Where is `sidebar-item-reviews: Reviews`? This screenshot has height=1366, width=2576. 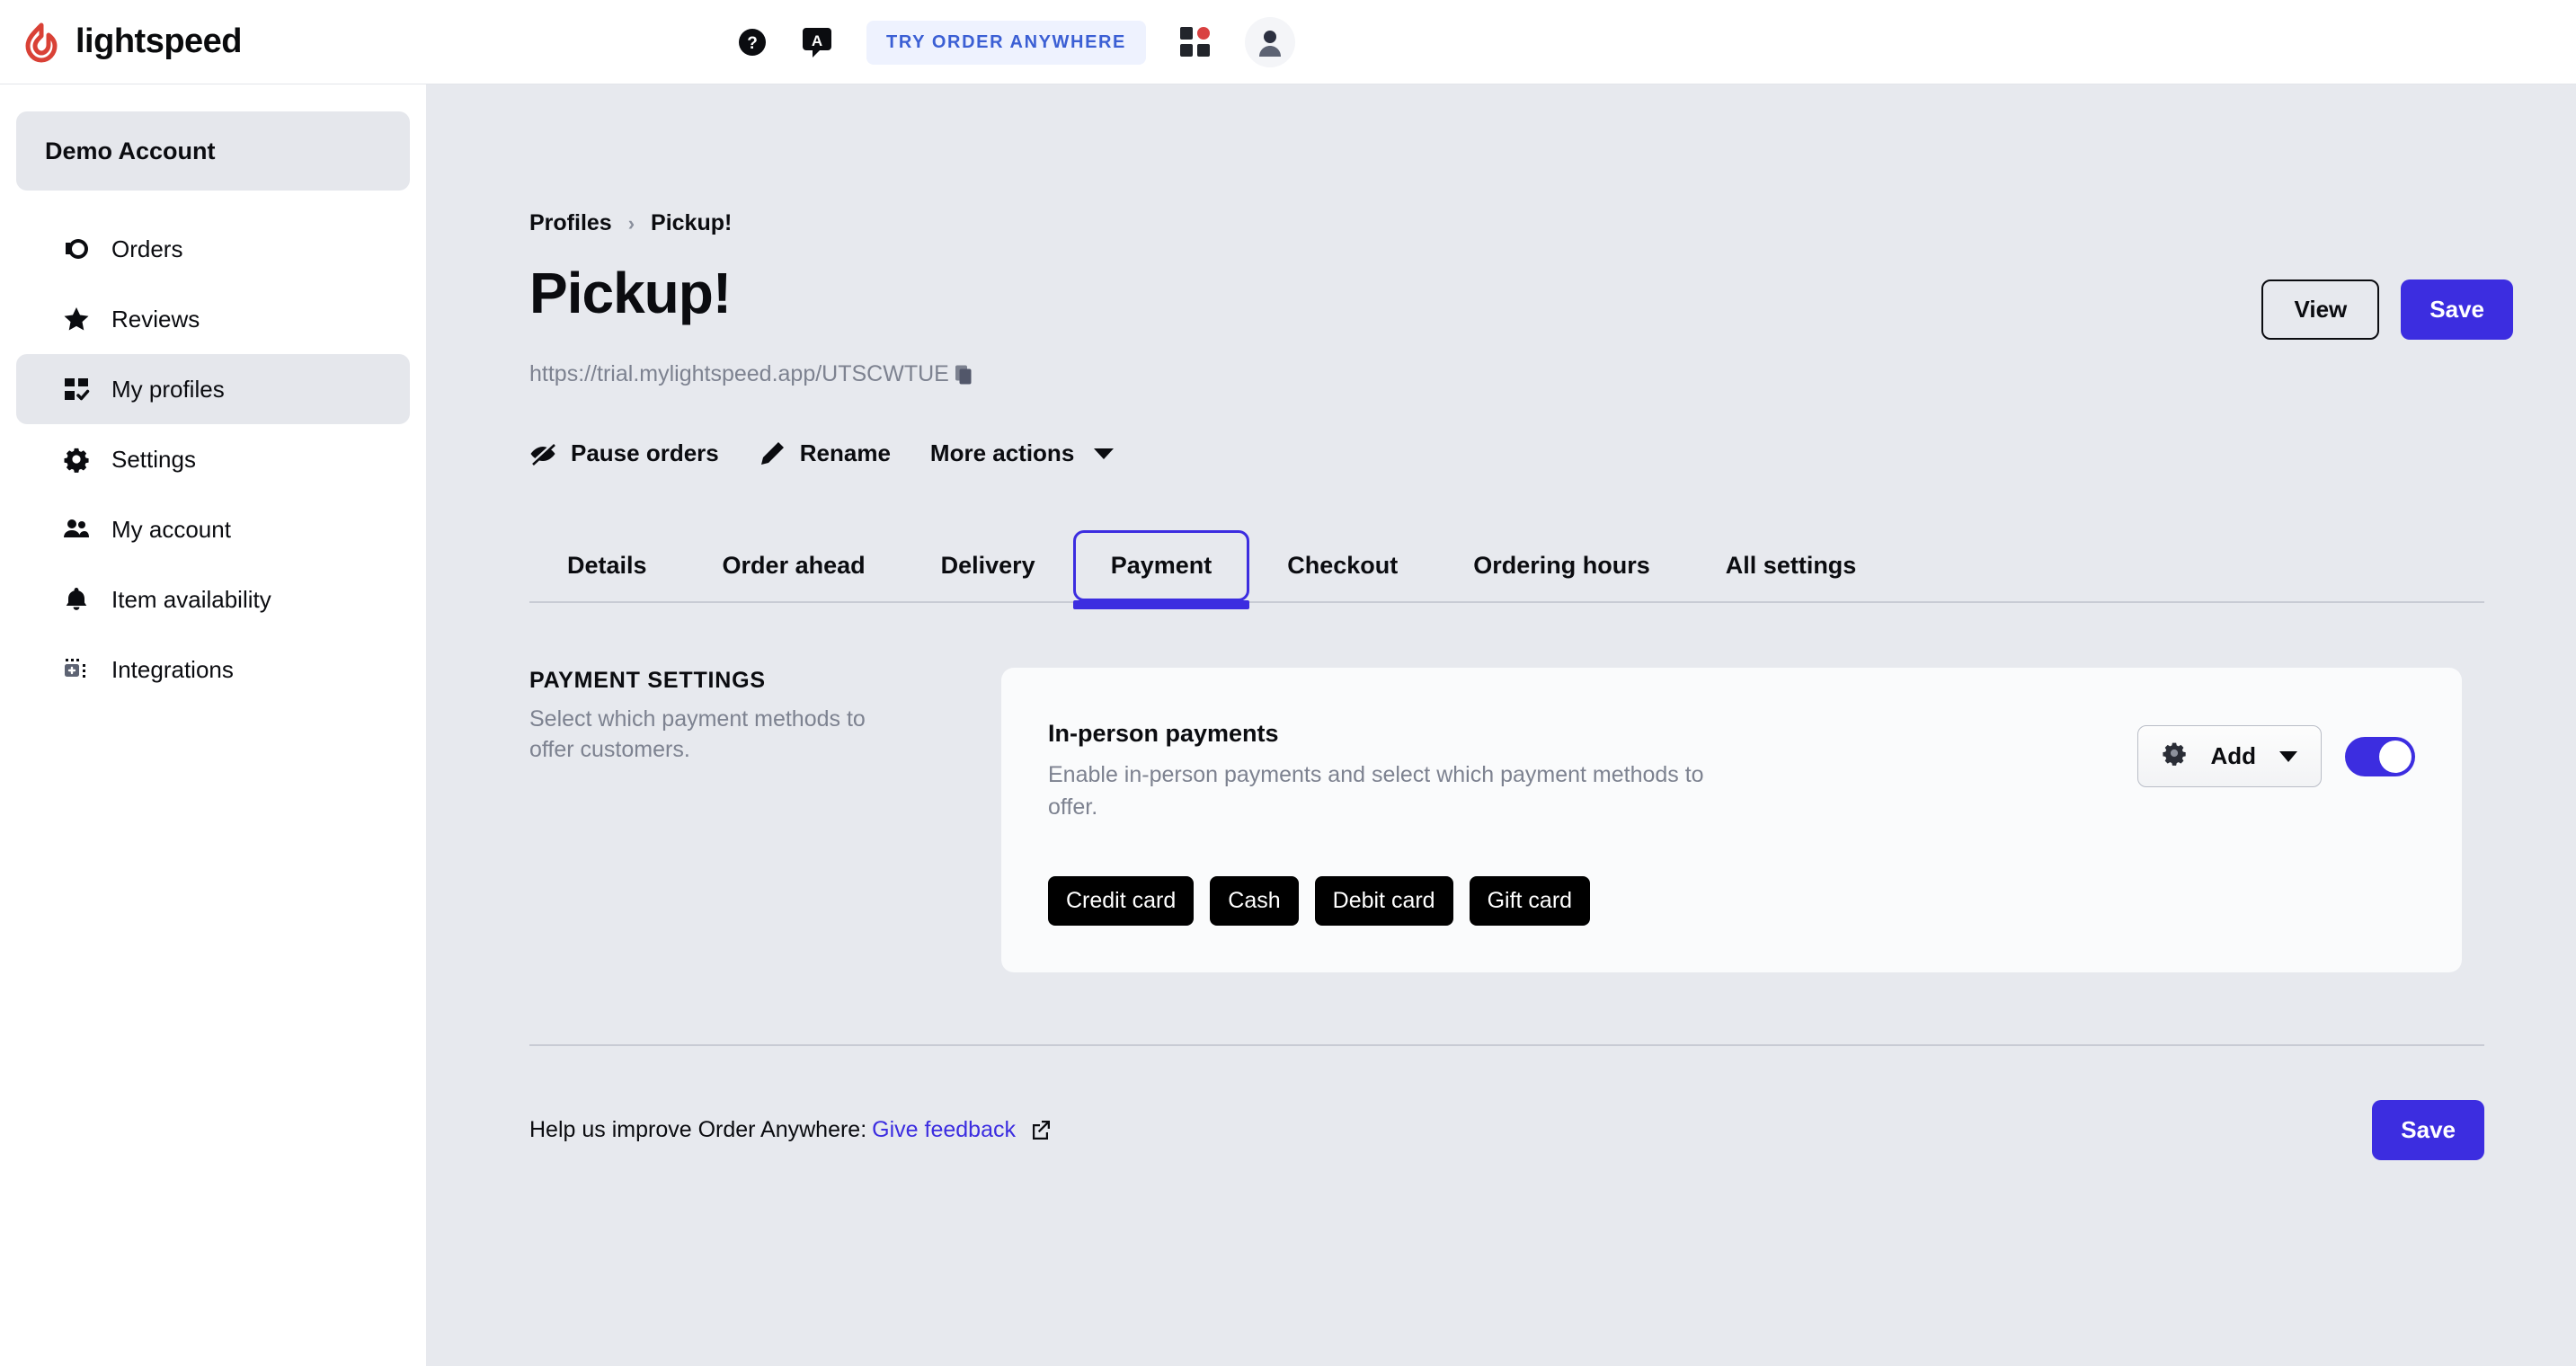
sidebar-item-reviews: Reviews is located at coordinates (213, 319).